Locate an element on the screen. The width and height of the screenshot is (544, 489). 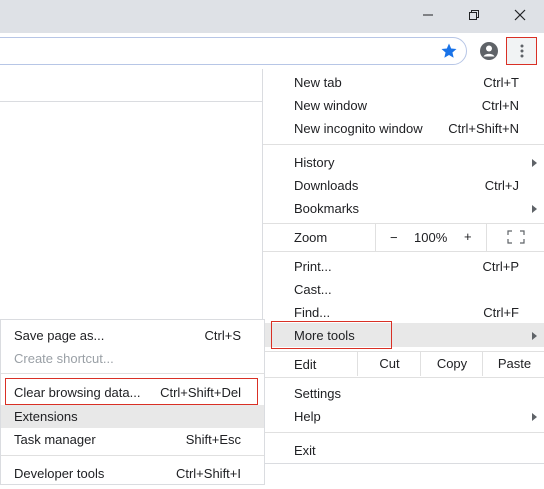
menu-item-help: Help is located at coordinates (403, 416).